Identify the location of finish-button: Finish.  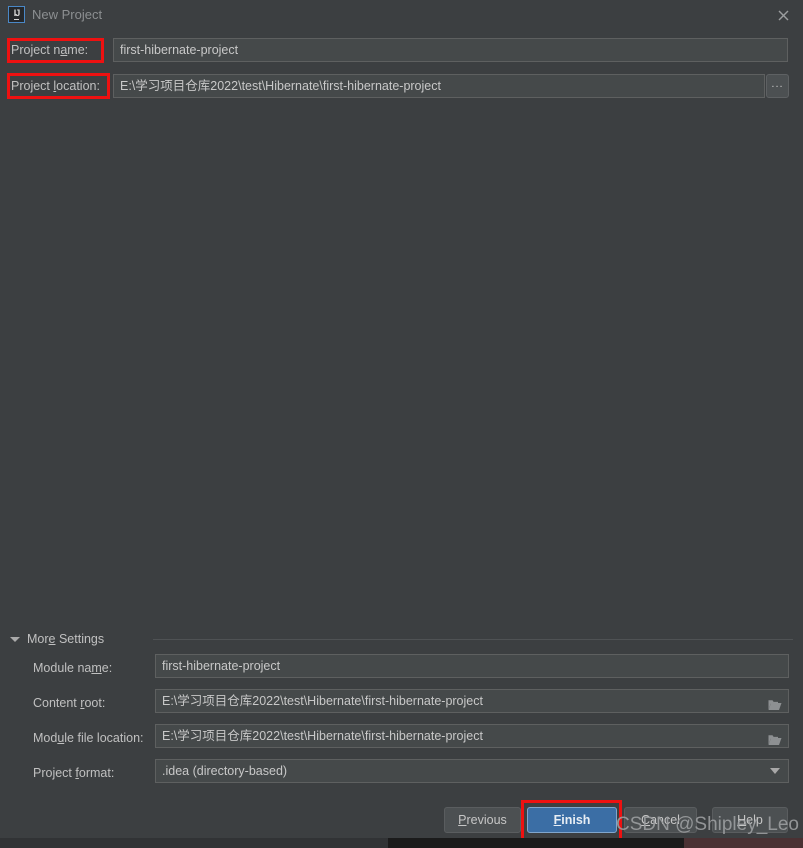
(572, 820).